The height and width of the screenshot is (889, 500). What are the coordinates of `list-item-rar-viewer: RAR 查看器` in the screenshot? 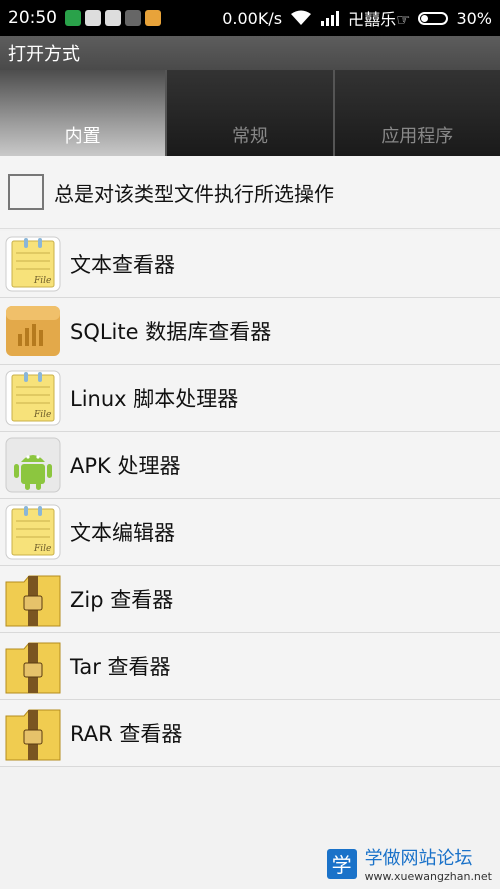 It's located at (250, 733).